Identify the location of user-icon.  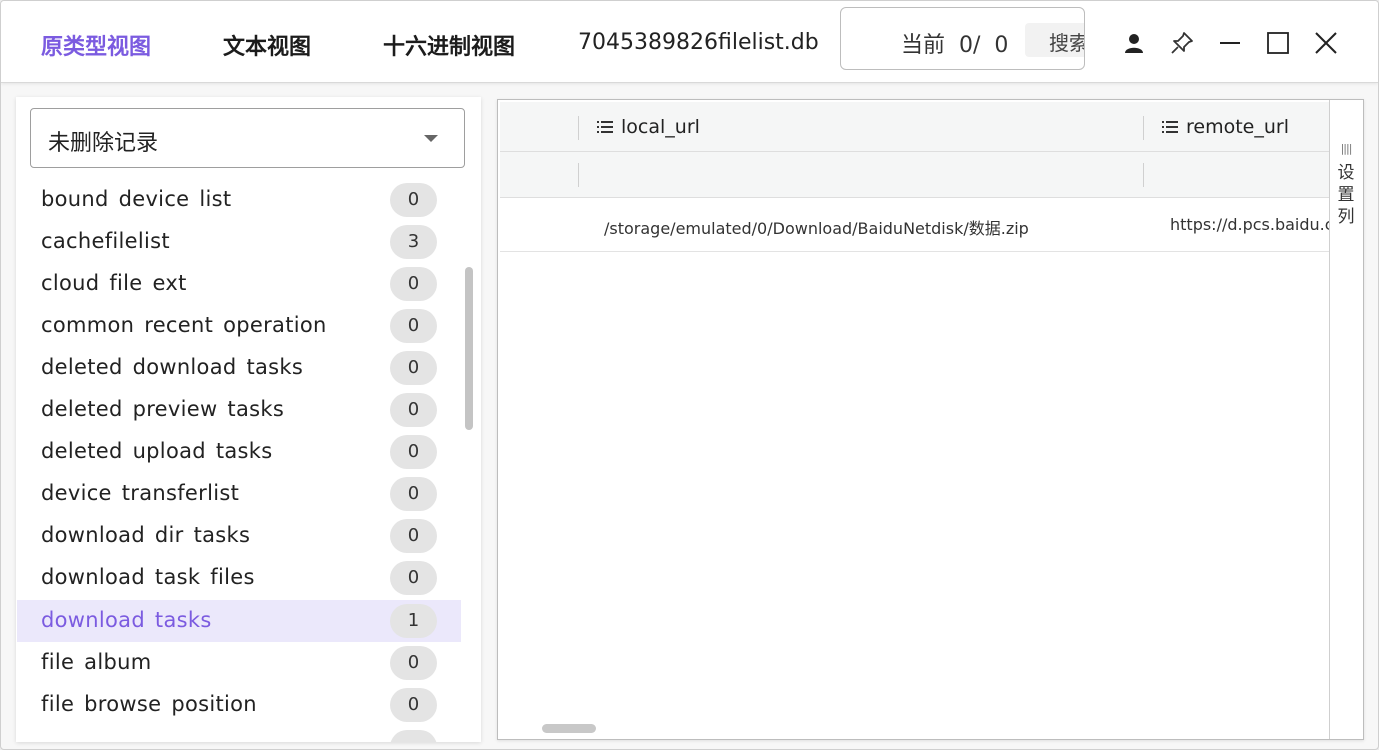
(1134, 43).